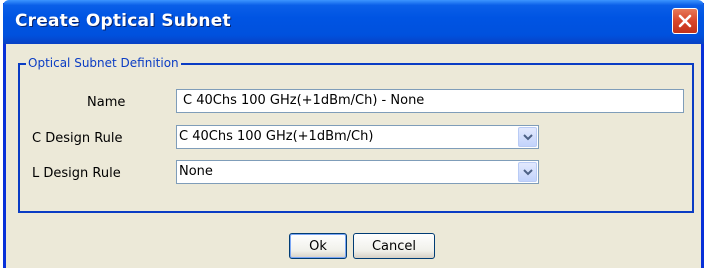  I want to click on ok-button: Ok, so click(318, 246).